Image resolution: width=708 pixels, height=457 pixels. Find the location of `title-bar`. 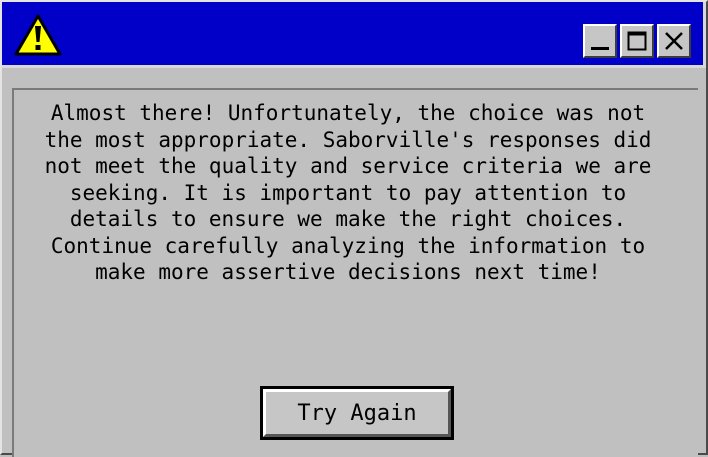

title-bar is located at coordinates (354, 35).